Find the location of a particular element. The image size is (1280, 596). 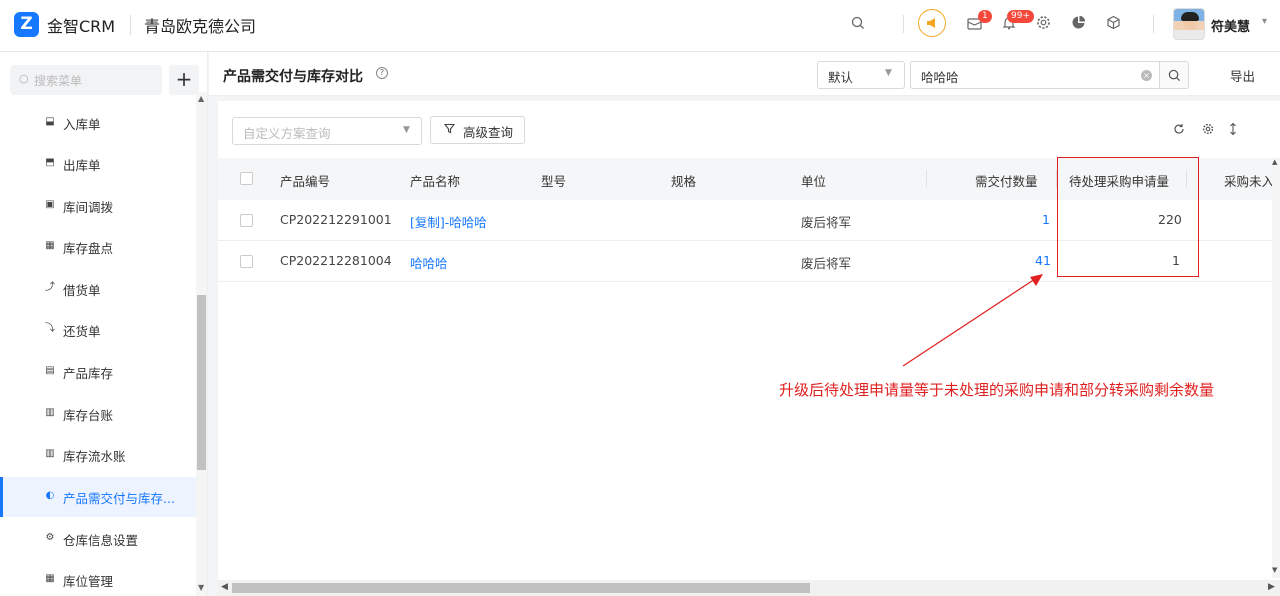

sidebar-item-outbound: ⬒ 出库单 is located at coordinates (98, 164).